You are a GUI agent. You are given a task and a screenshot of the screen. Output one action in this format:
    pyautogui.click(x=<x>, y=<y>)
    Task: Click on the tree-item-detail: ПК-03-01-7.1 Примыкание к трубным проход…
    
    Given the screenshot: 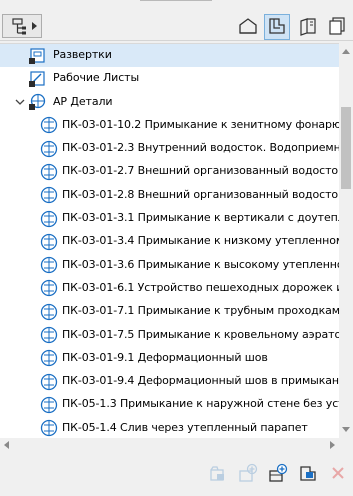 What is the action you would take?
    pyautogui.click(x=169, y=311)
    